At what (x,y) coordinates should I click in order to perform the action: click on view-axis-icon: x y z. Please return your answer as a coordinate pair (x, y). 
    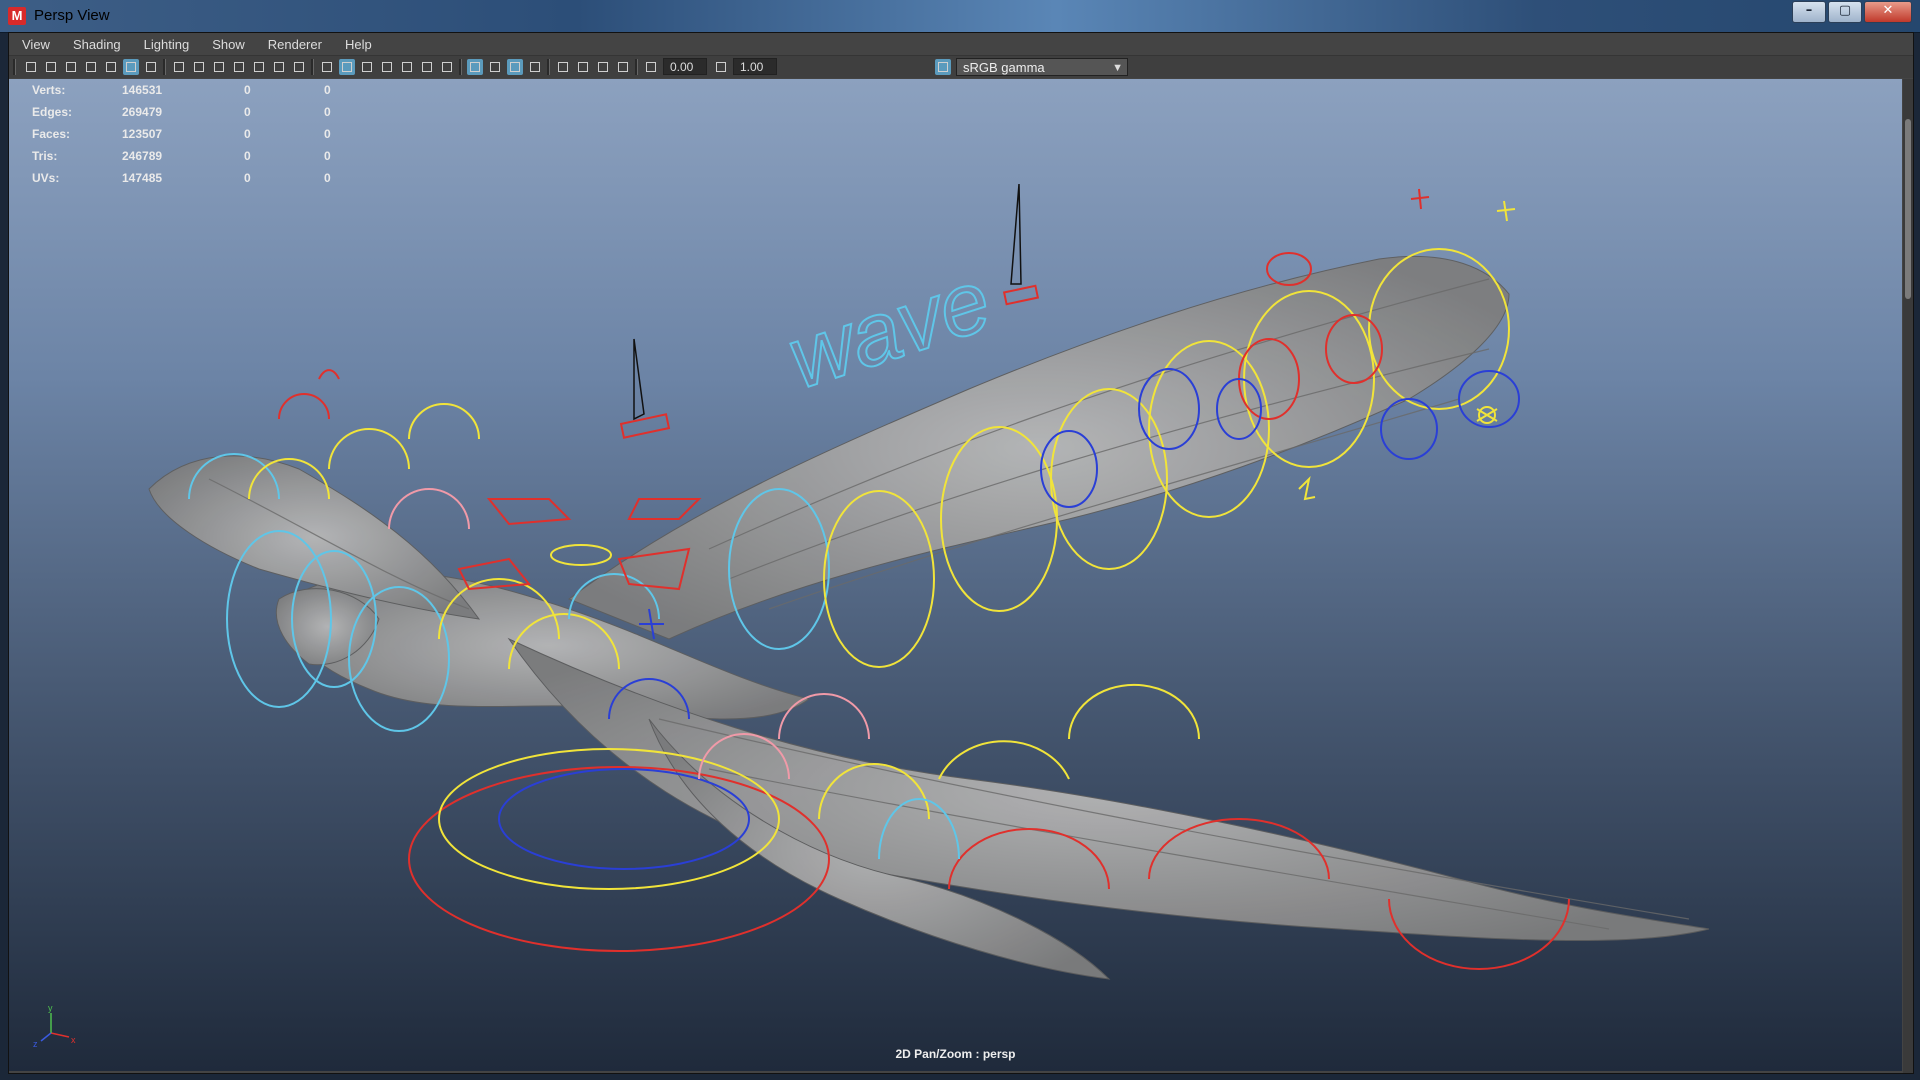
    Looking at the image, I should click on (54, 1026).